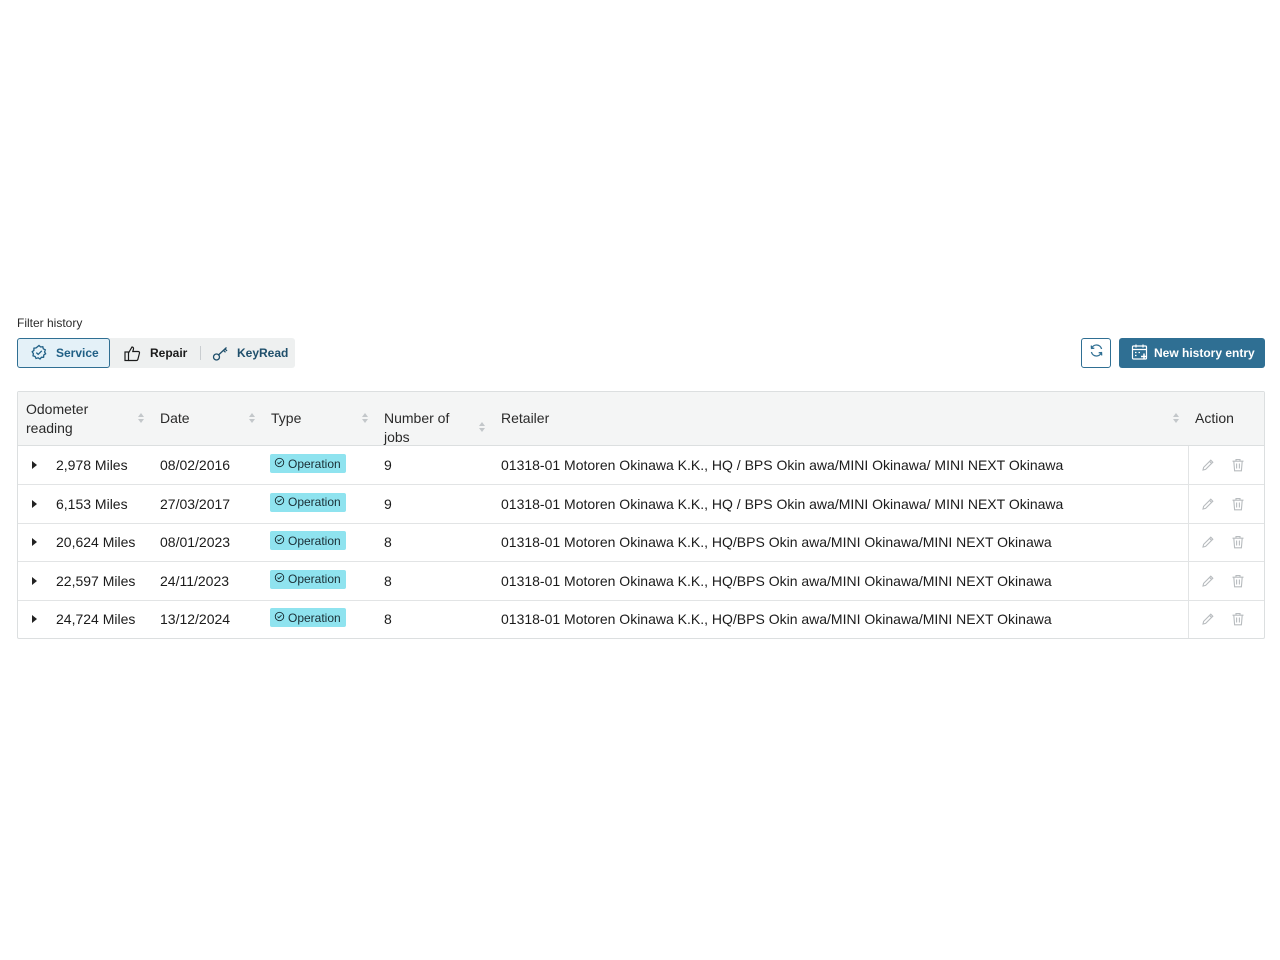 The image size is (1280, 960). I want to click on date-cell: 27/03/2017, so click(195, 503).